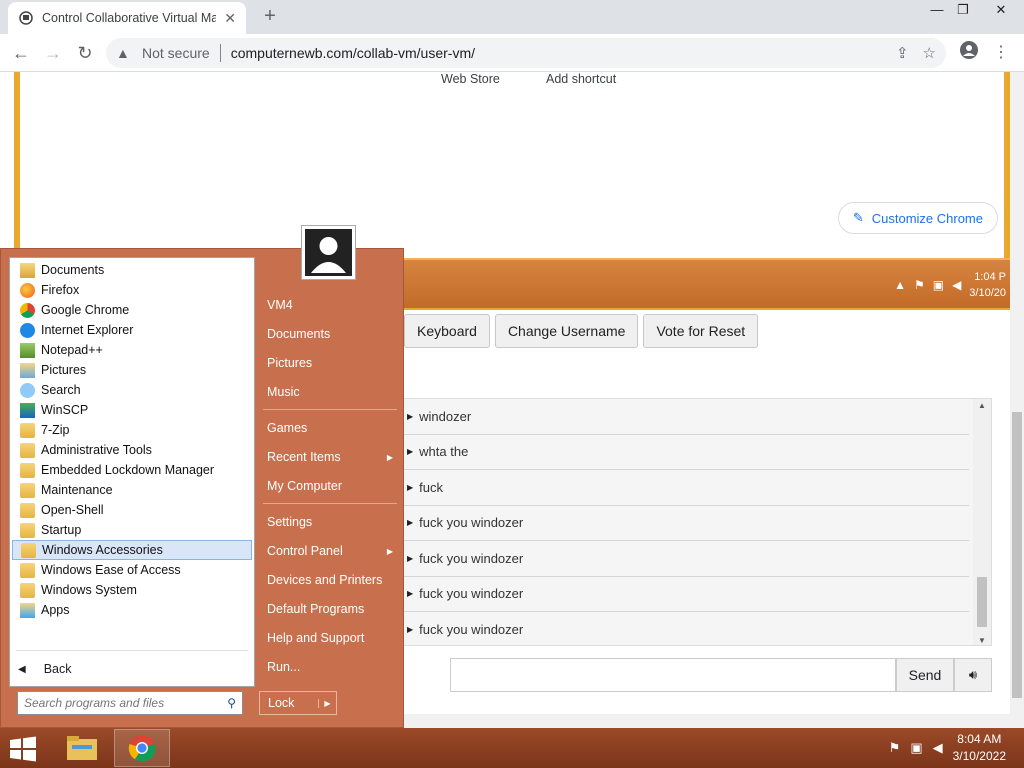 The width and height of the screenshot is (1024, 768). Describe the element at coordinates (470, 79) in the screenshot. I see `ntp-web-store: Web Store` at that location.